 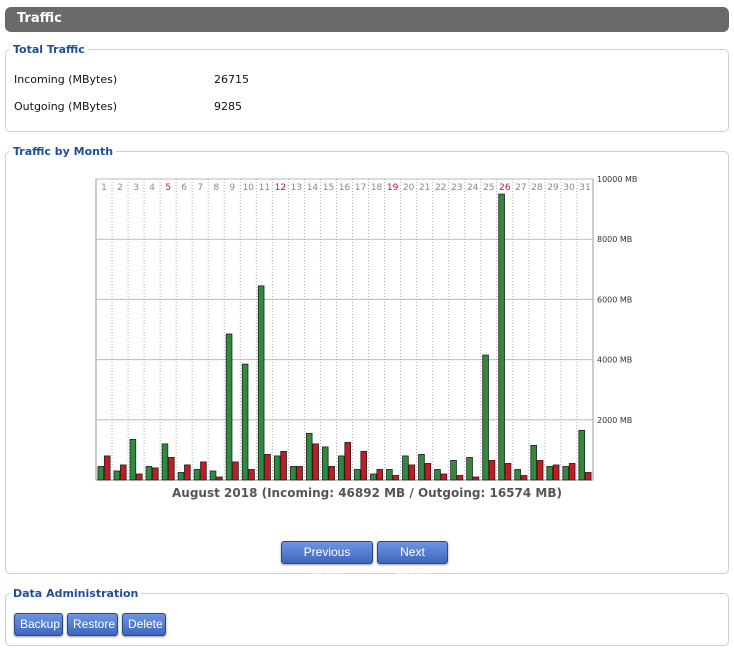 I want to click on total-traffic-legend: Total Traffic, so click(x=49, y=49).